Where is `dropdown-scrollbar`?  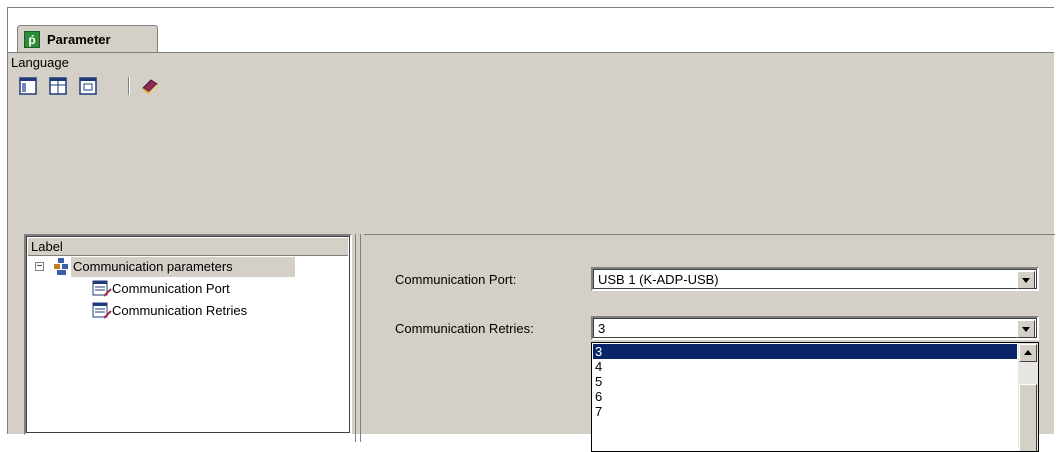
dropdown-scrollbar is located at coordinates (1028, 397).